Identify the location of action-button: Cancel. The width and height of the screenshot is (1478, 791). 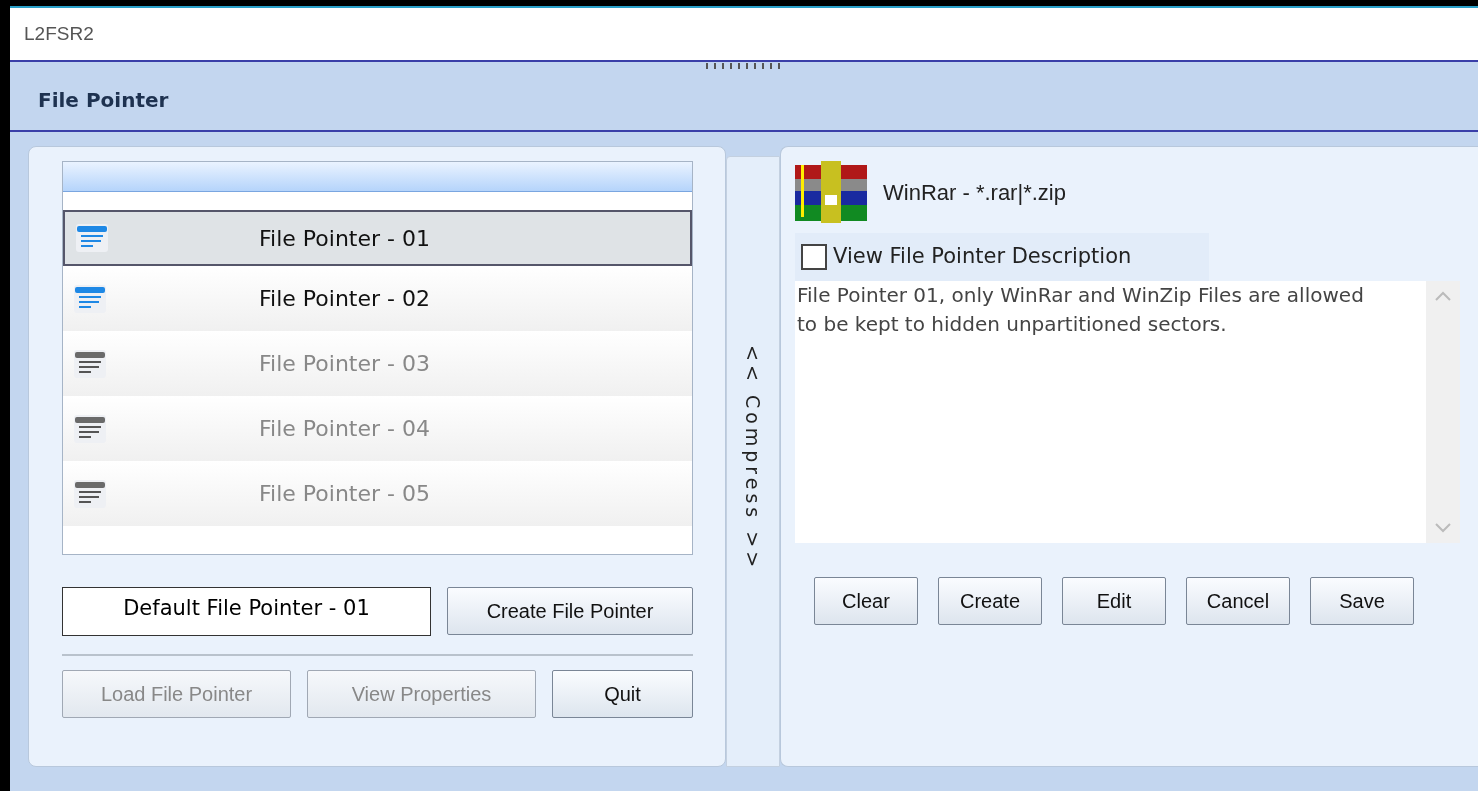
(1238, 601).